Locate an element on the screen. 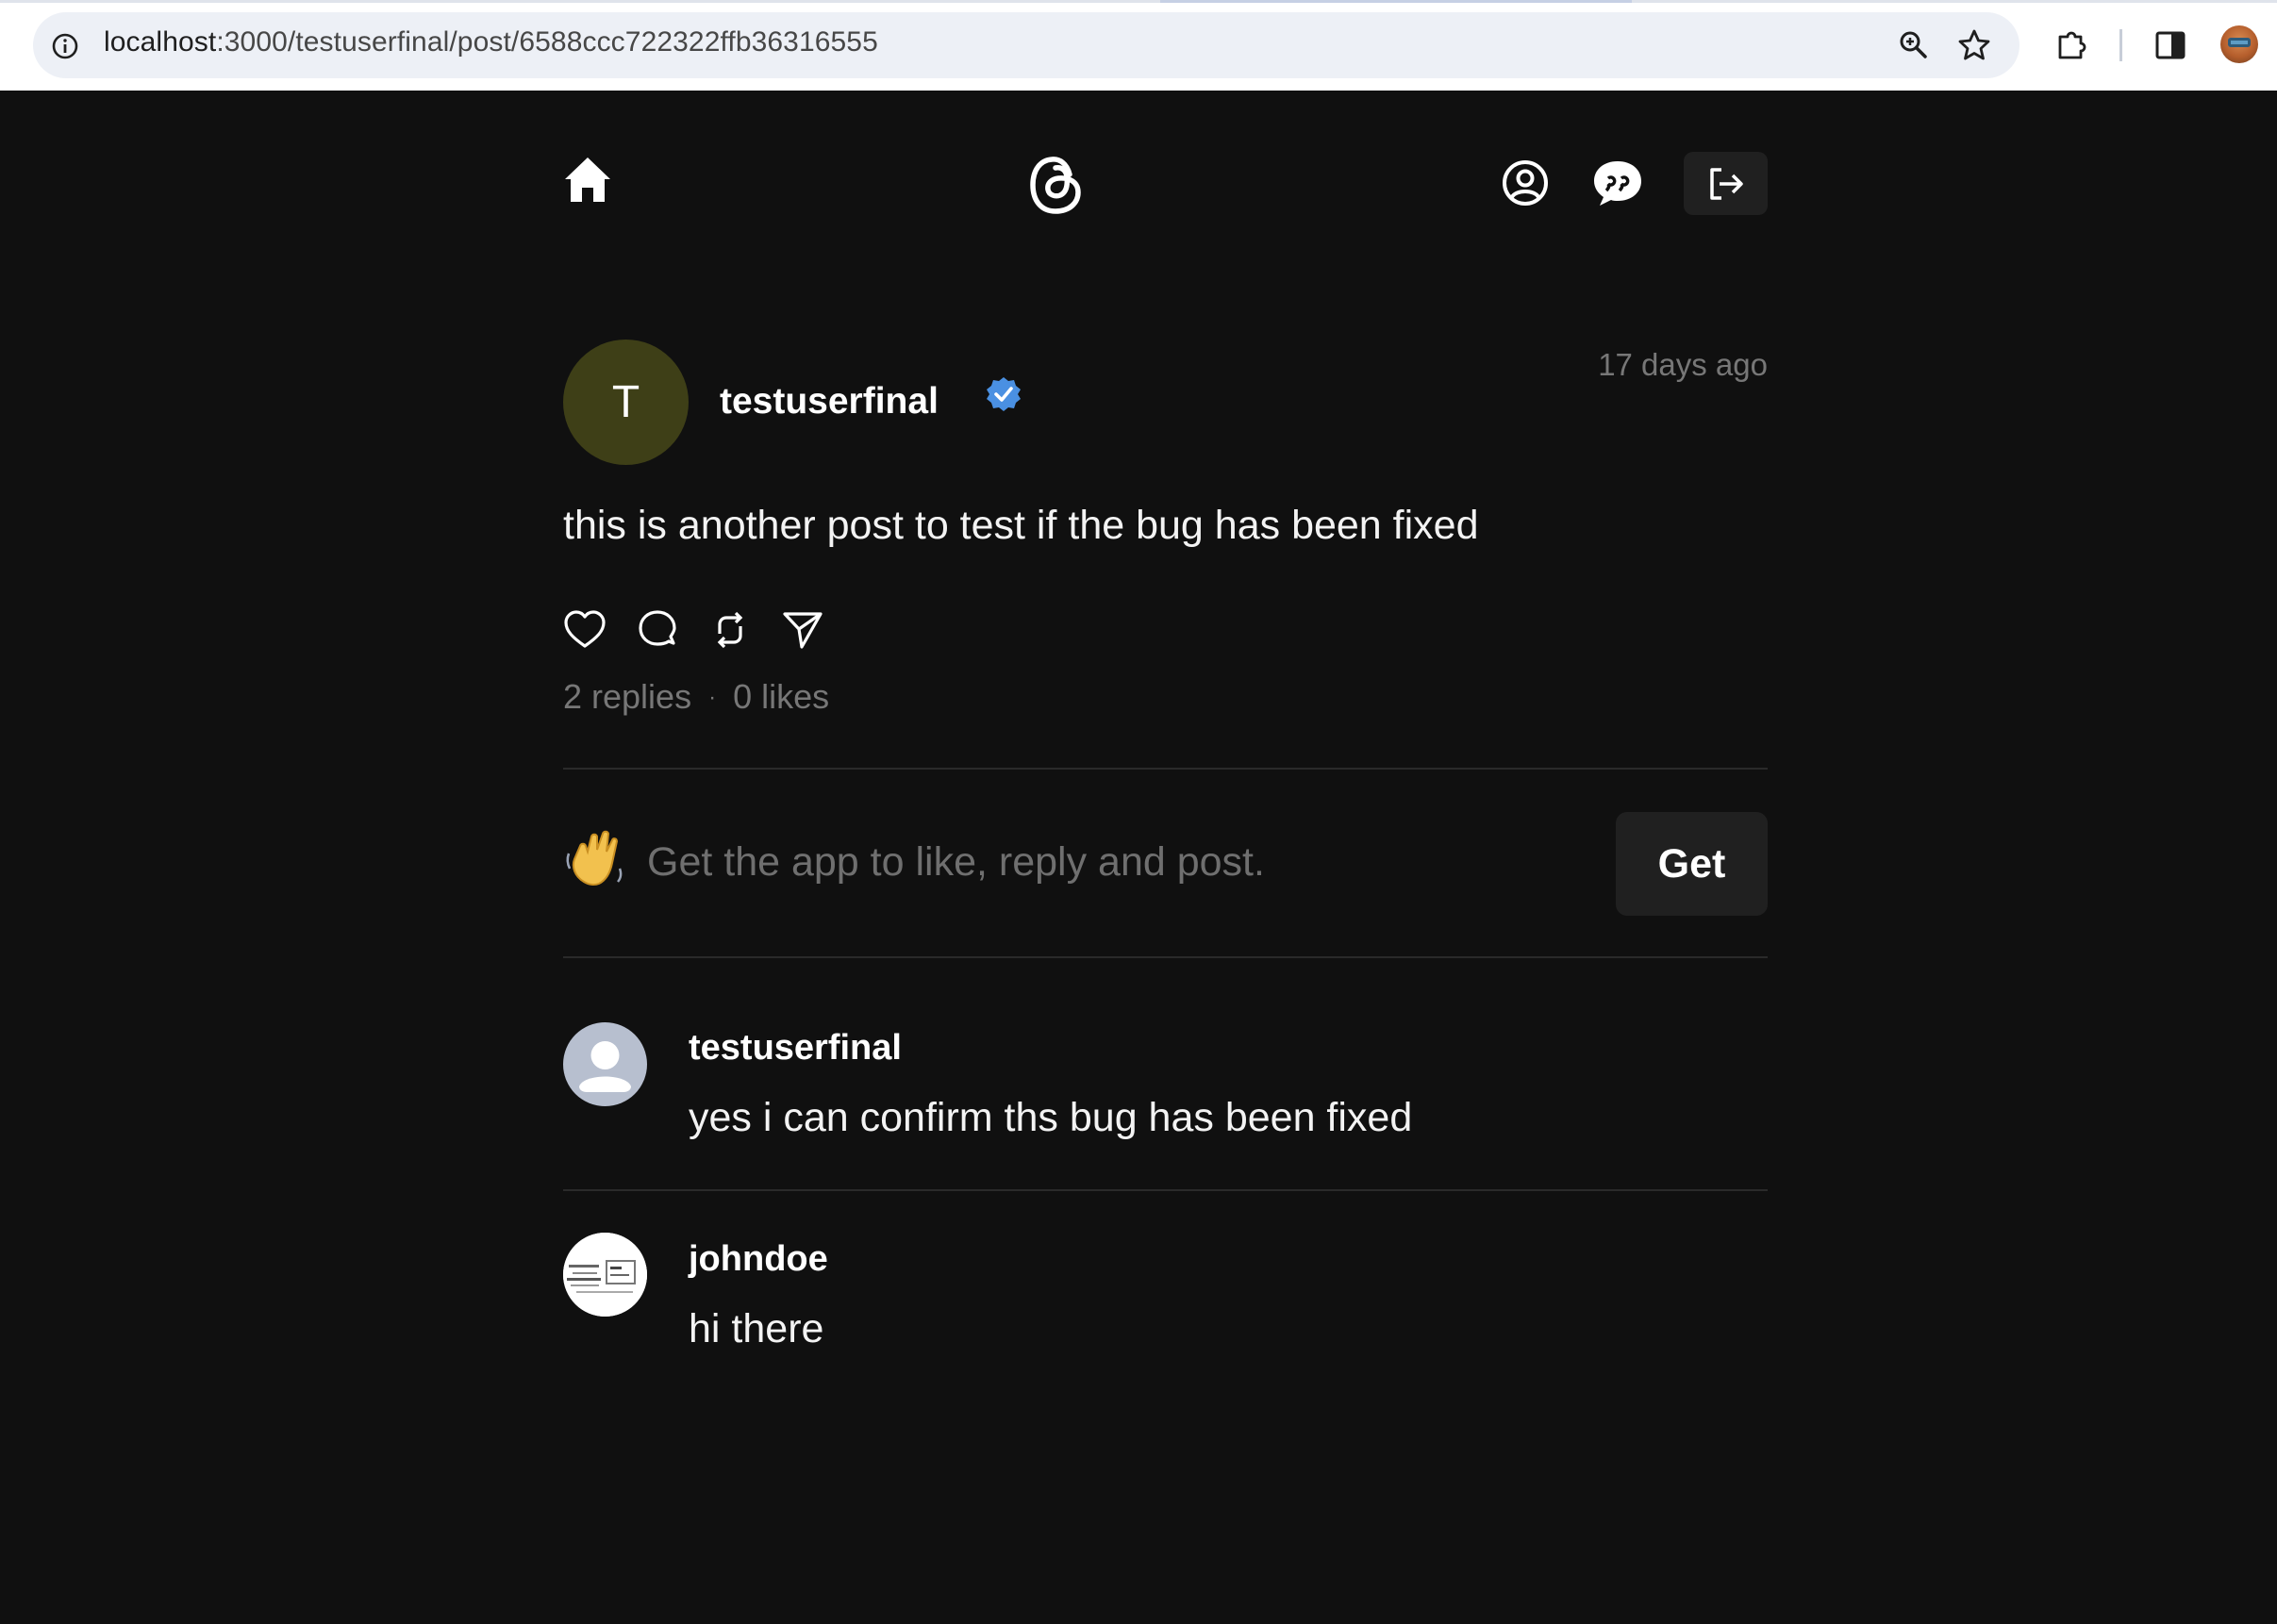 The image size is (2277, 1624). get-app-button: Get is located at coordinates (1692, 864).